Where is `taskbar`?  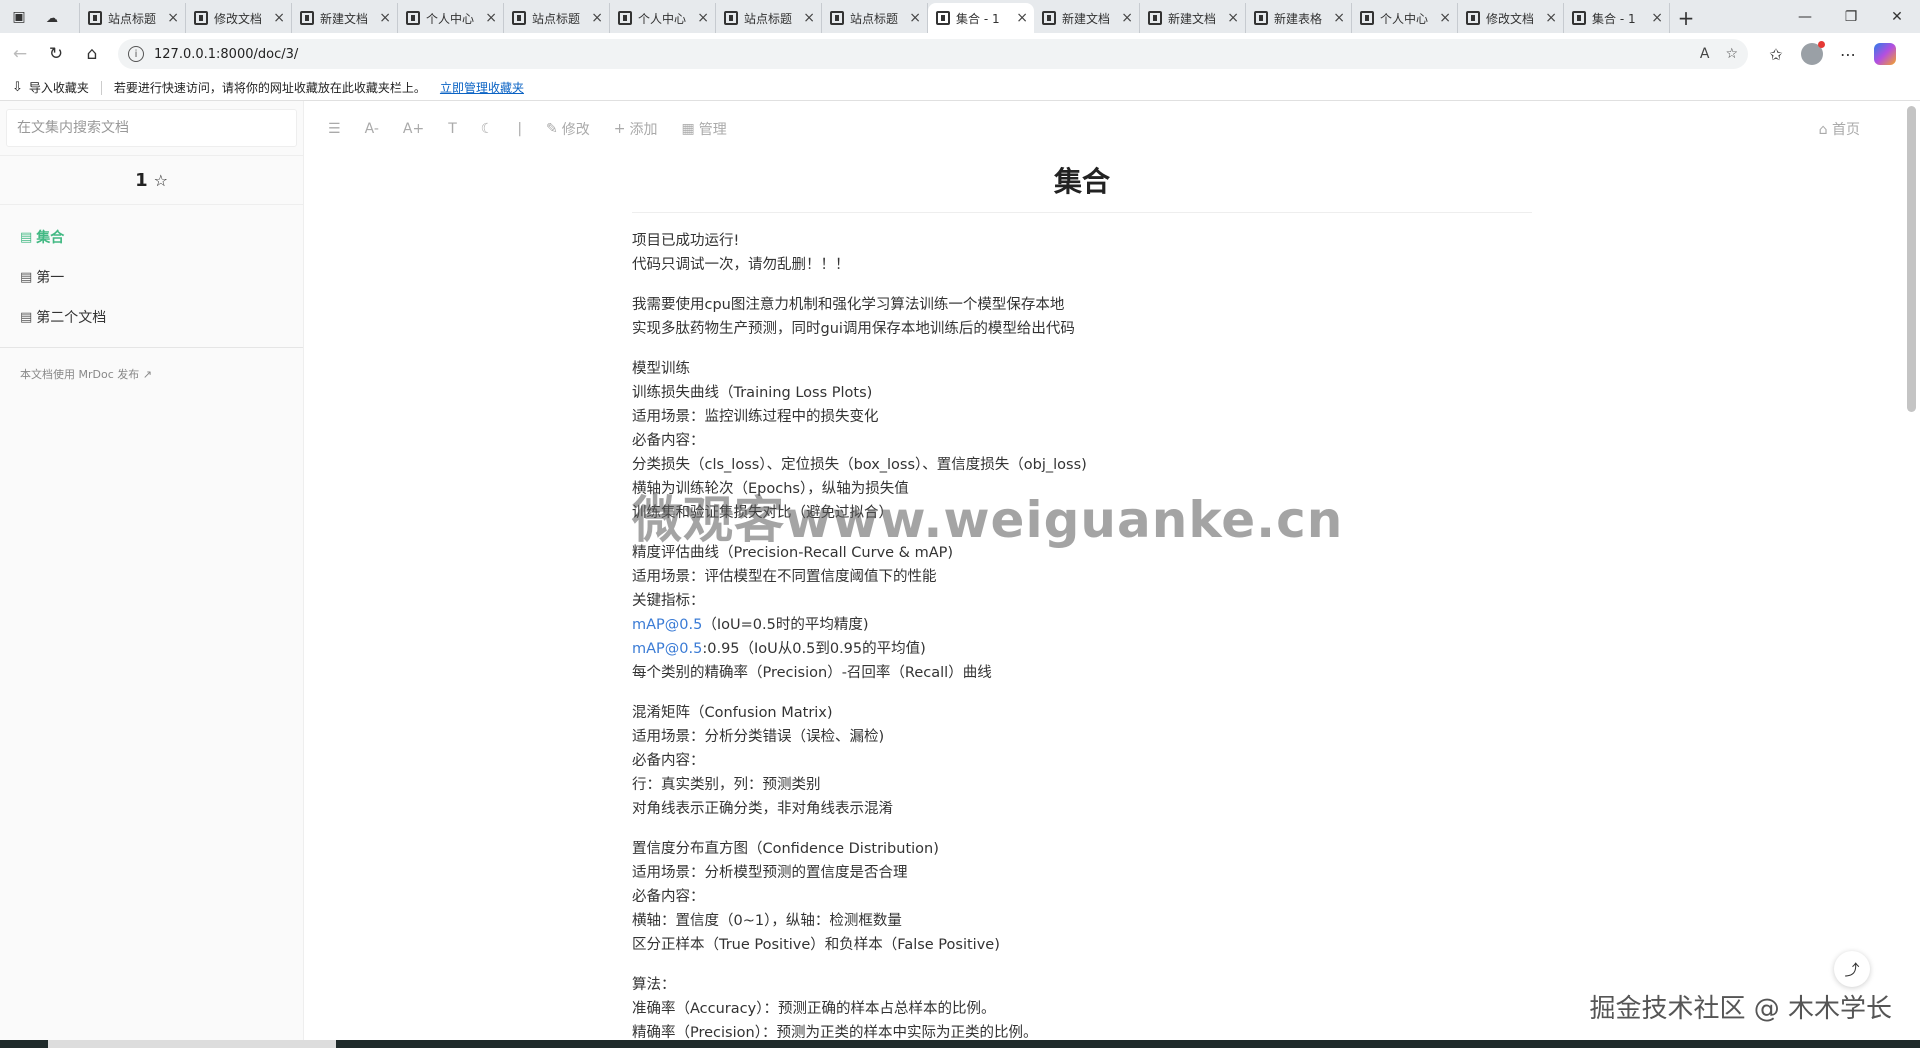
taskbar is located at coordinates (960, 1044).